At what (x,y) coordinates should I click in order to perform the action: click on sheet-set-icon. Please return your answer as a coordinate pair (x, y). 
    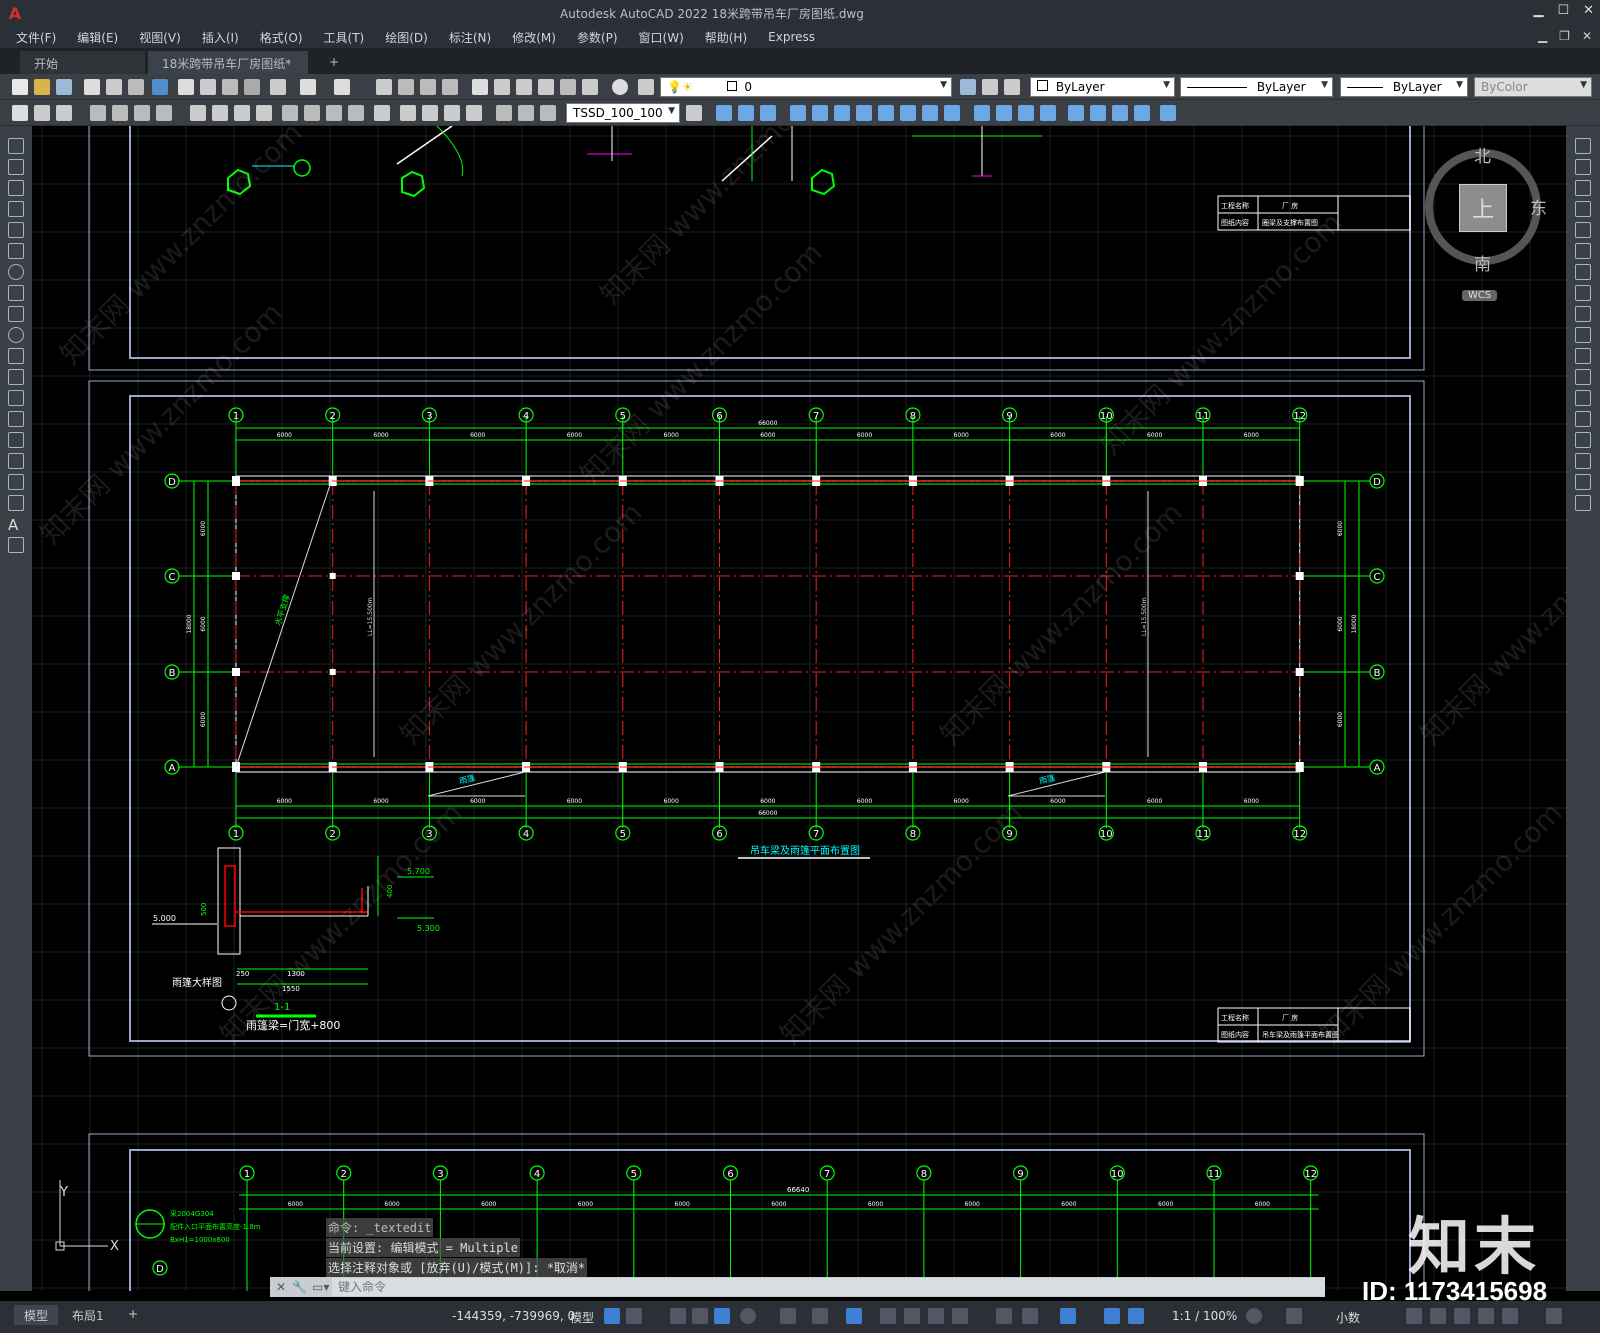
    Looking at the image, I should click on (546, 87).